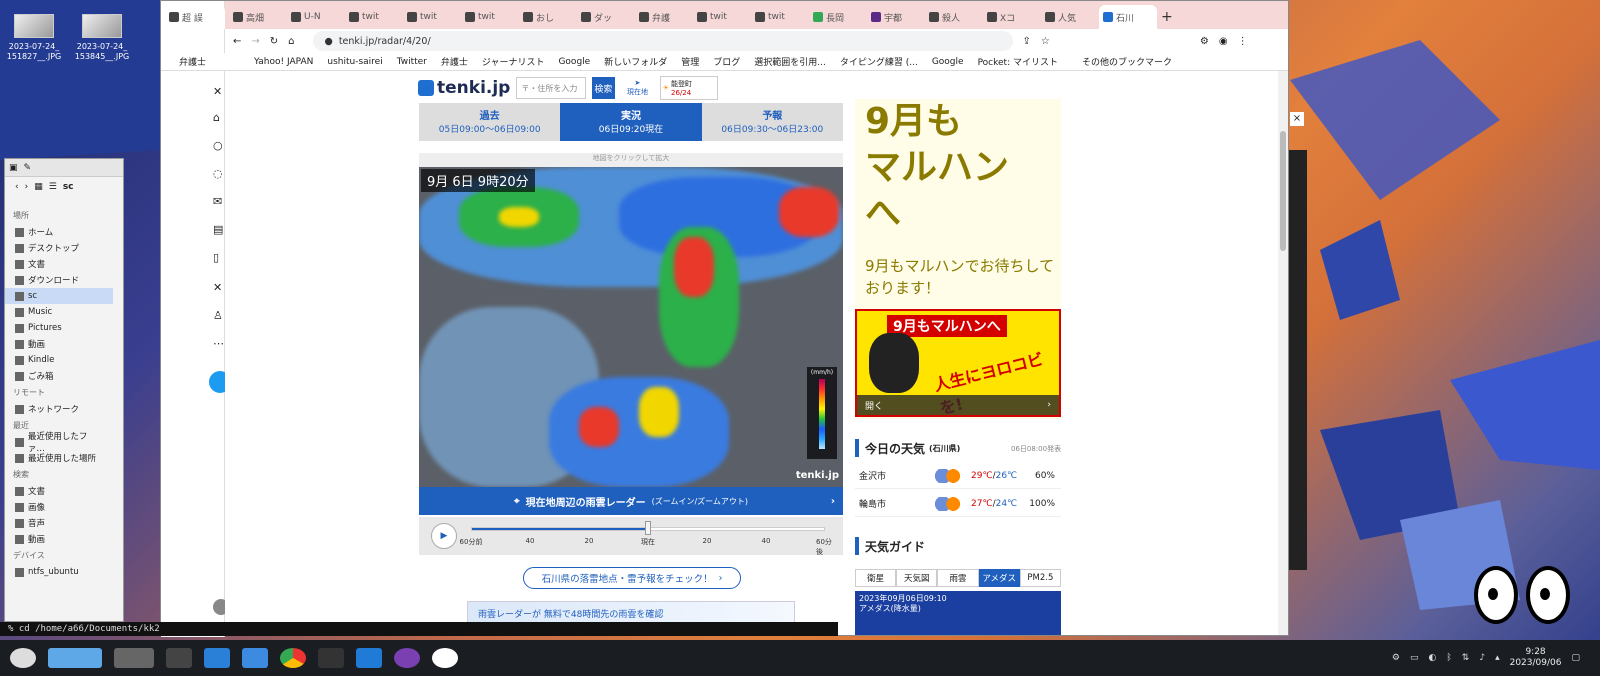 The image size is (1600, 676). Describe the element at coordinates (369, 658) in the screenshot. I see `vscode-icon` at that location.